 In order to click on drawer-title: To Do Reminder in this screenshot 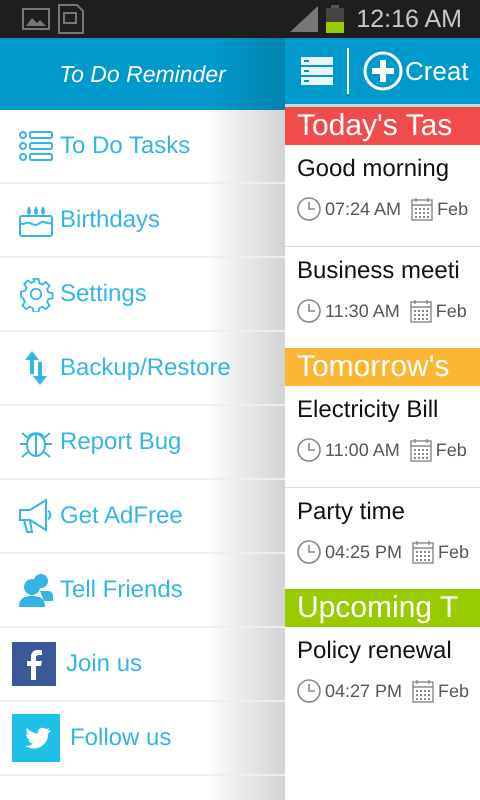, I will do `click(142, 74)`.